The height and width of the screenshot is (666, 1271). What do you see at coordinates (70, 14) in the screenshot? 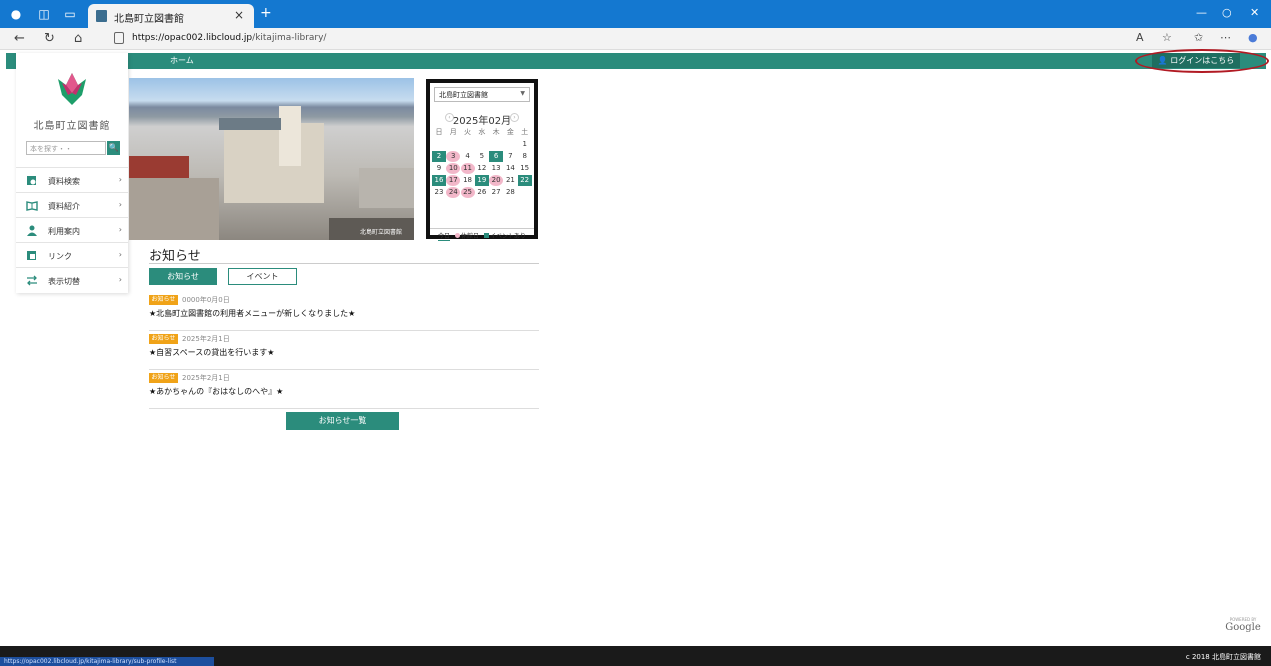
I see `tab-actions-icon: ▭` at bounding box center [70, 14].